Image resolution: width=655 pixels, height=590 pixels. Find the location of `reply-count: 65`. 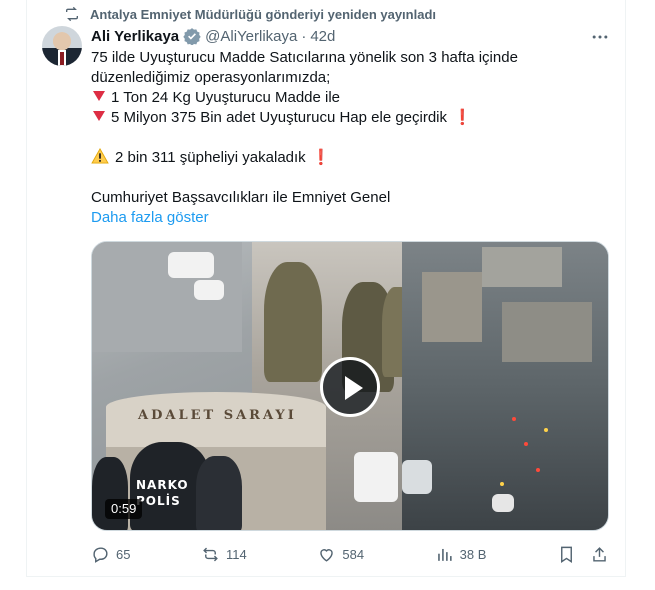

reply-count: 65 is located at coordinates (123, 554).